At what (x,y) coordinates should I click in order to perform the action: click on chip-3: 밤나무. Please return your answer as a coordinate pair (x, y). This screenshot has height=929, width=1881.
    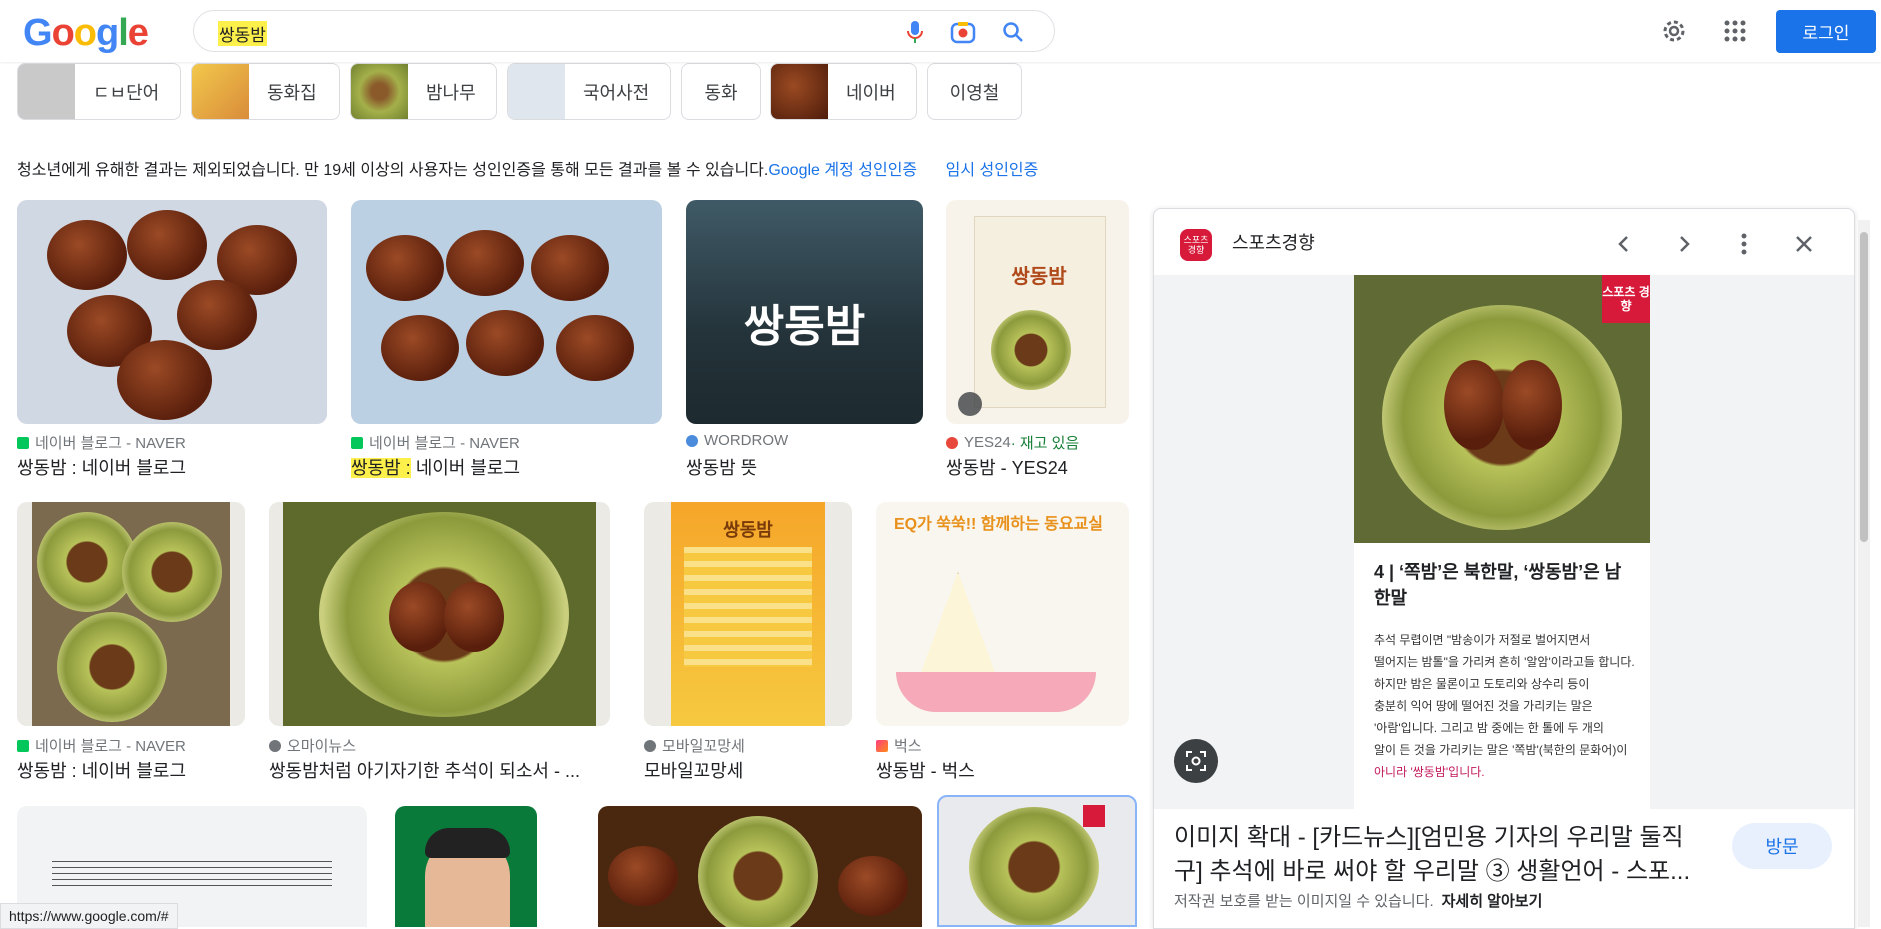
    Looking at the image, I should click on (423, 91).